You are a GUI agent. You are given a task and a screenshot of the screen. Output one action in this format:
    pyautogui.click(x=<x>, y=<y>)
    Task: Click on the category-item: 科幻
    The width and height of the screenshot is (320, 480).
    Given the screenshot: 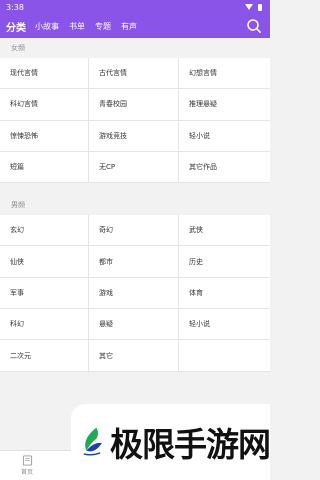 What is the action you would take?
    pyautogui.click(x=44, y=325)
    